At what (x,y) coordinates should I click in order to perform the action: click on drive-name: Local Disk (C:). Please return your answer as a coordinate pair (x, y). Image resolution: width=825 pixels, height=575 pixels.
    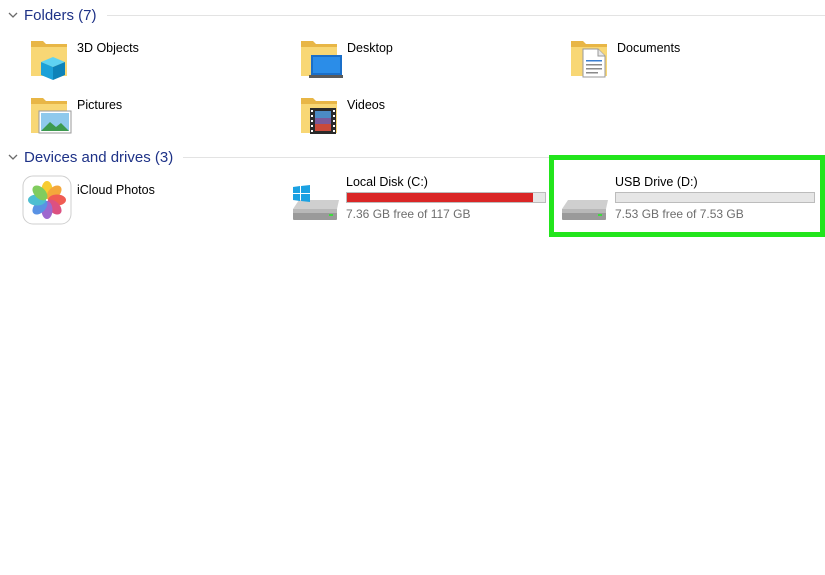
    Looking at the image, I should click on (387, 182).